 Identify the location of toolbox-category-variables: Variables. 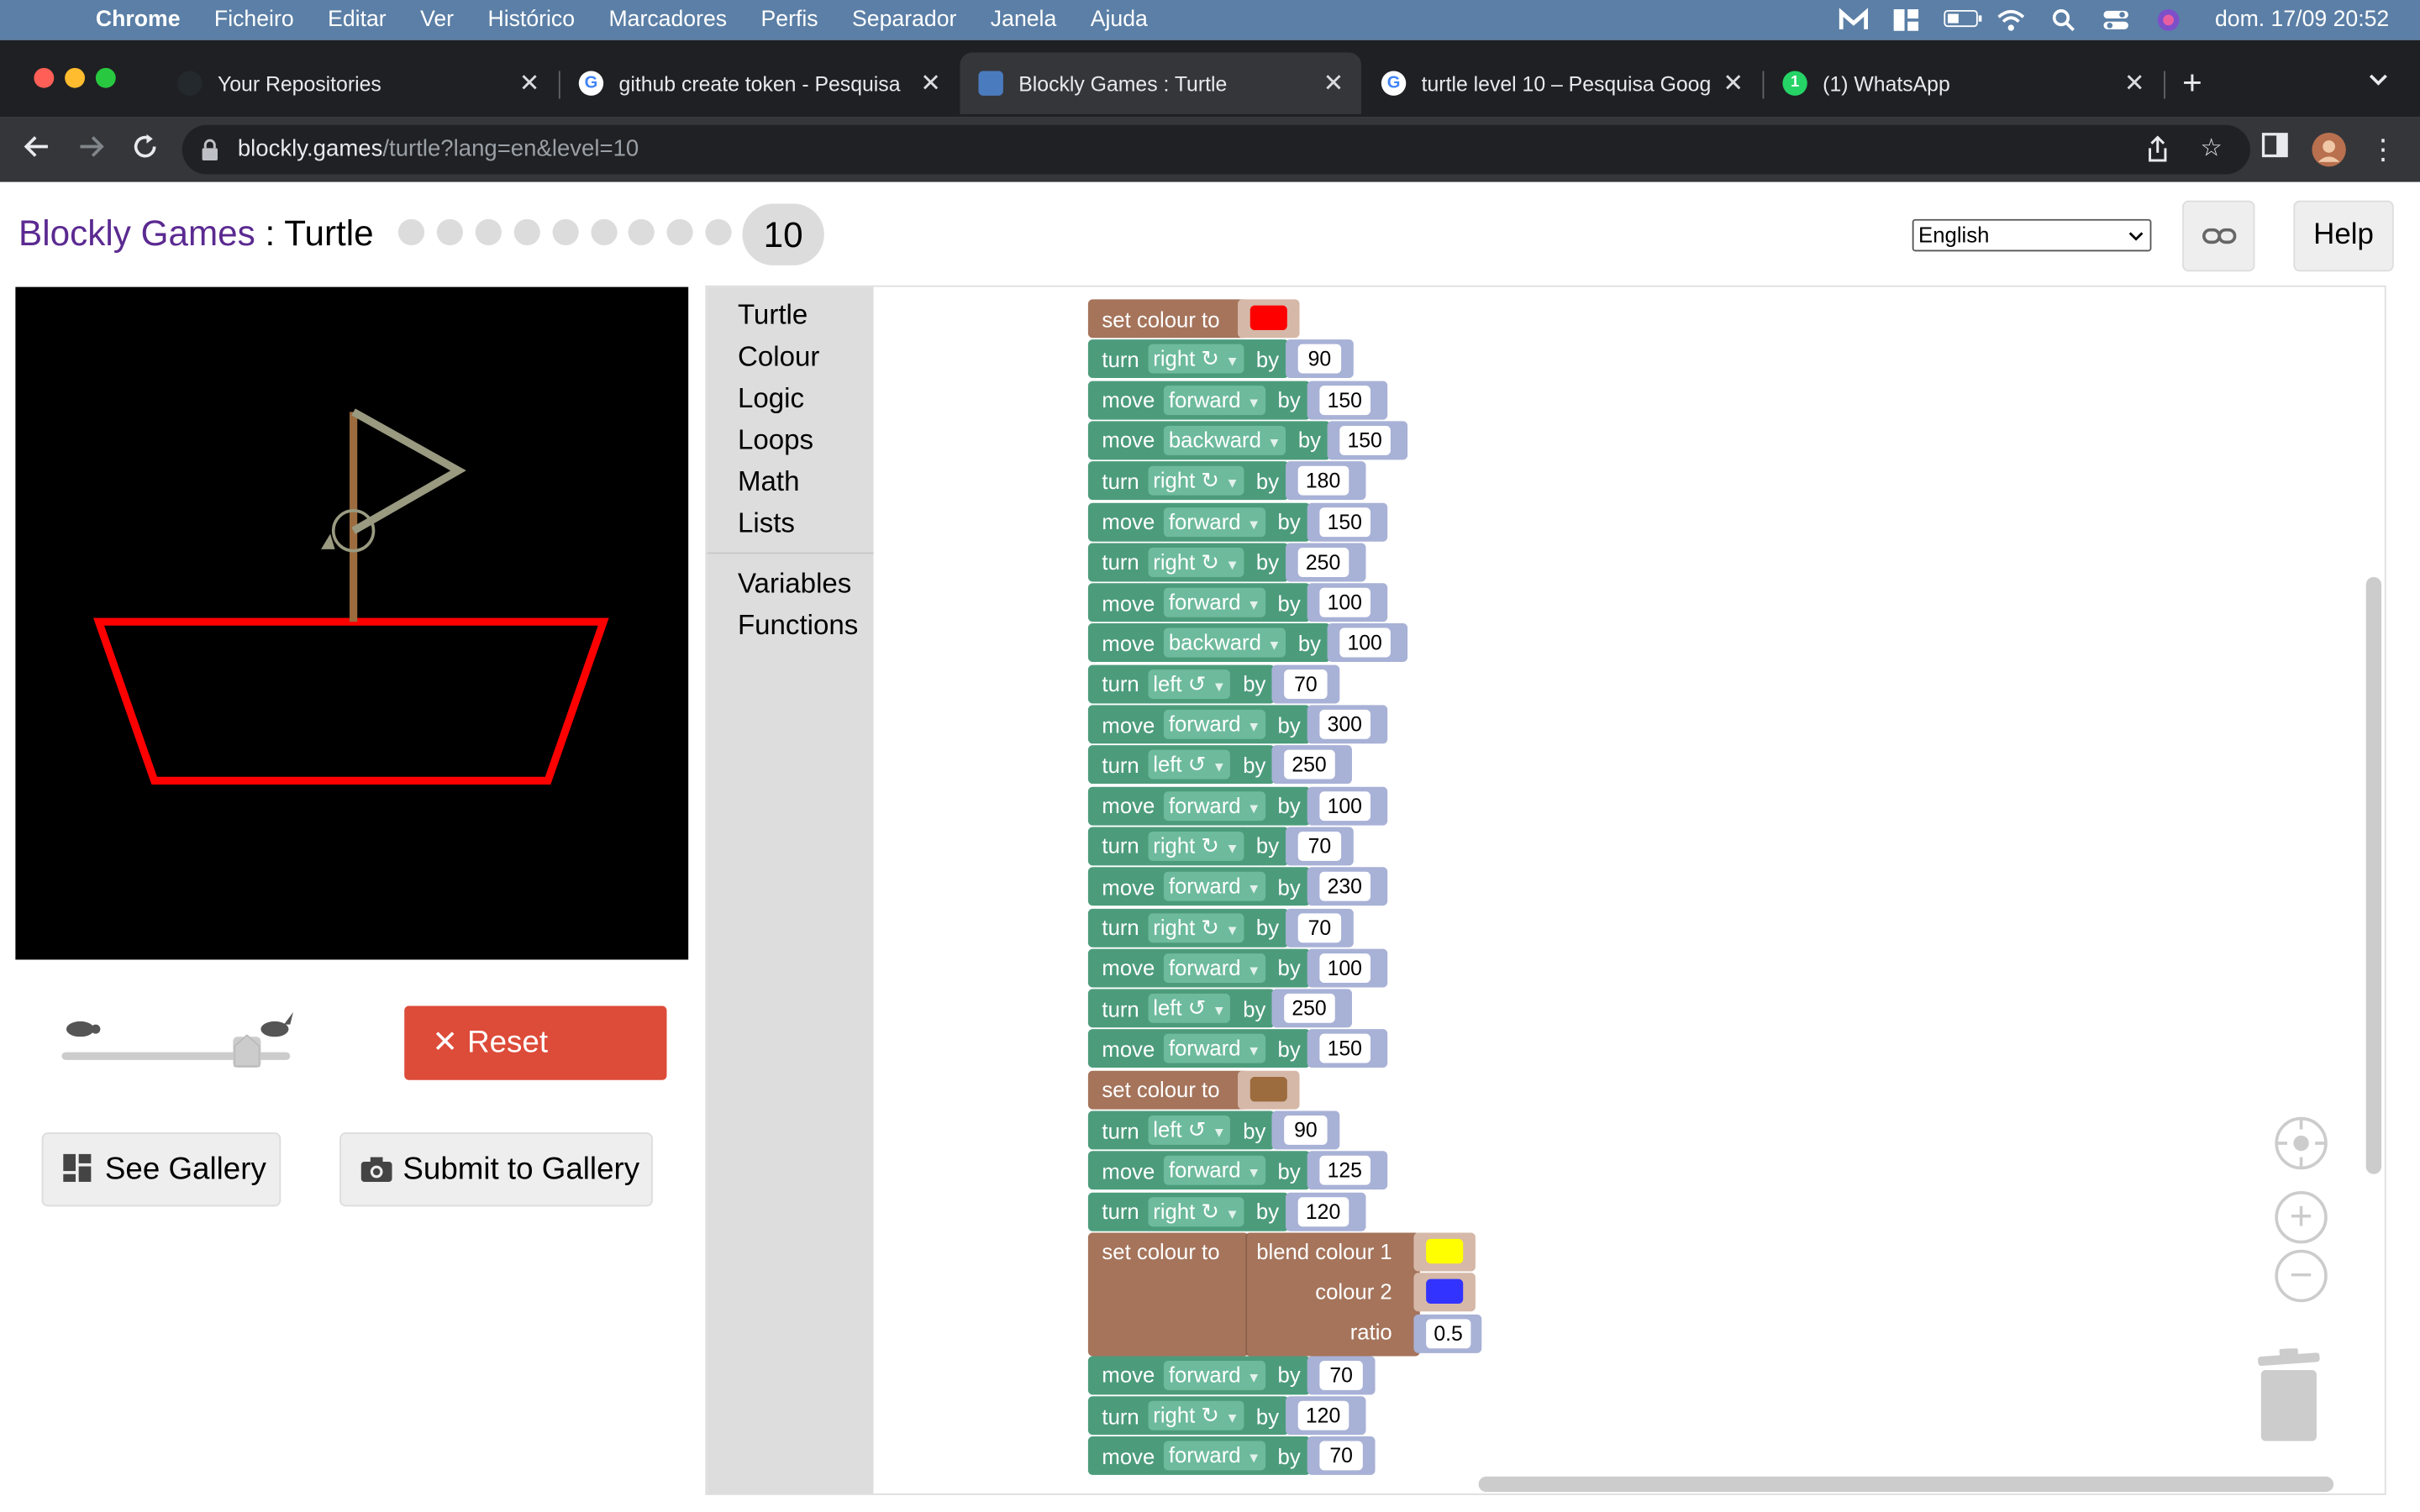
(794, 584).